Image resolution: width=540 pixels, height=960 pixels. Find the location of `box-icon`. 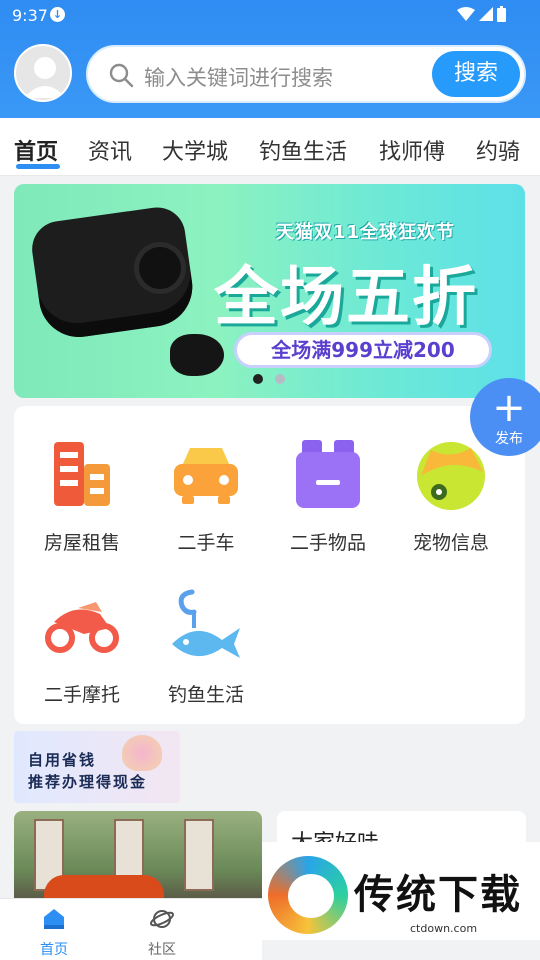

box-icon is located at coordinates (328, 474).